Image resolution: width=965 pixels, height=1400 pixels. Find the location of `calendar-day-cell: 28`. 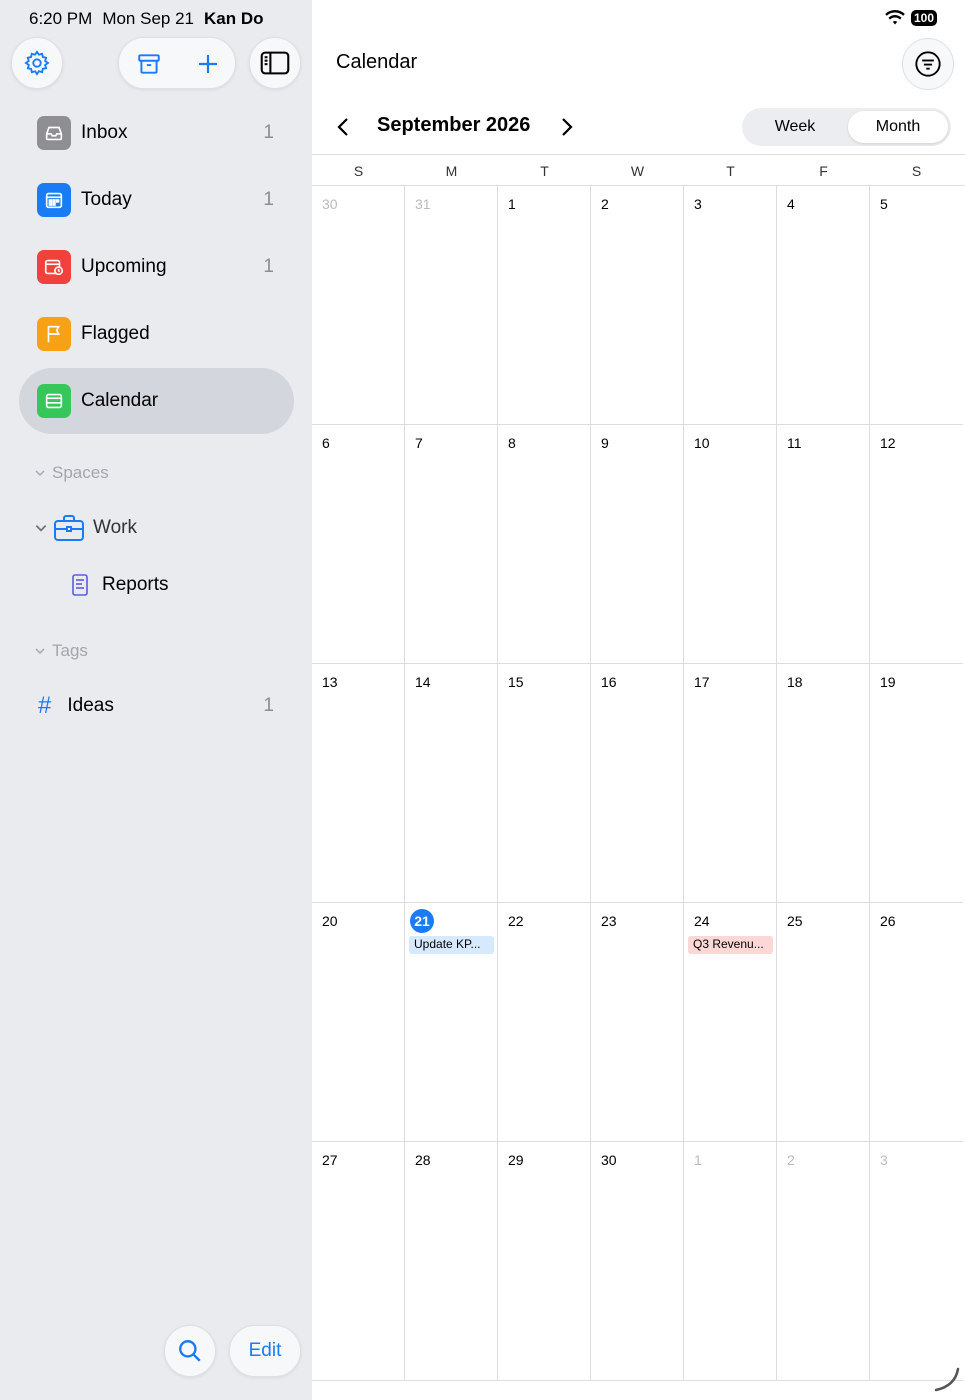

calendar-day-cell: 28 is located at coordinates (451, 1261).